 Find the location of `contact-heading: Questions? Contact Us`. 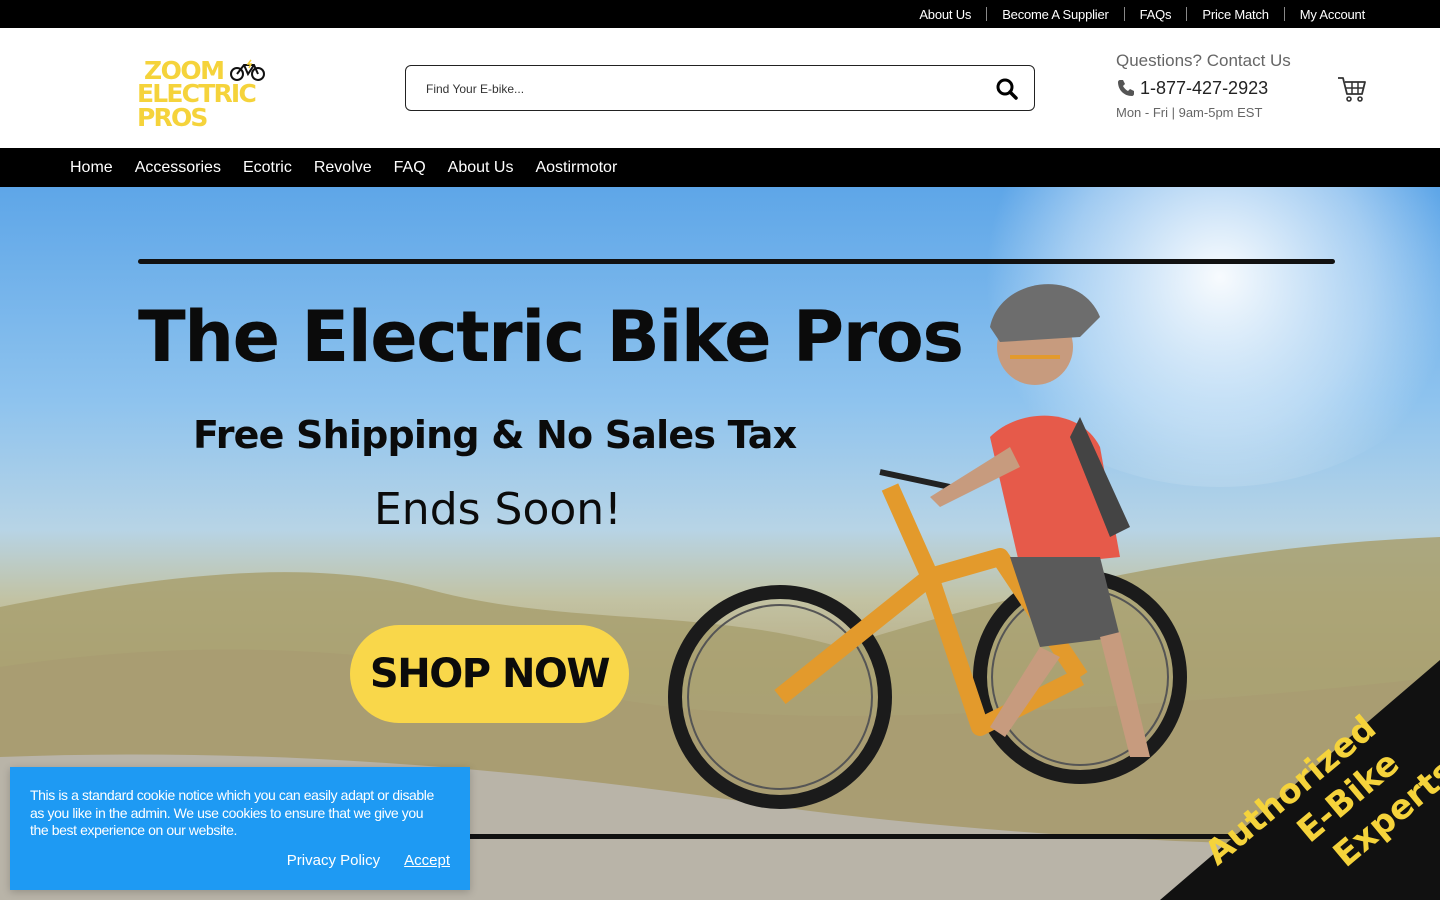

contact-heading: Questions? Contact Us is located at coordinates (1203, 60).